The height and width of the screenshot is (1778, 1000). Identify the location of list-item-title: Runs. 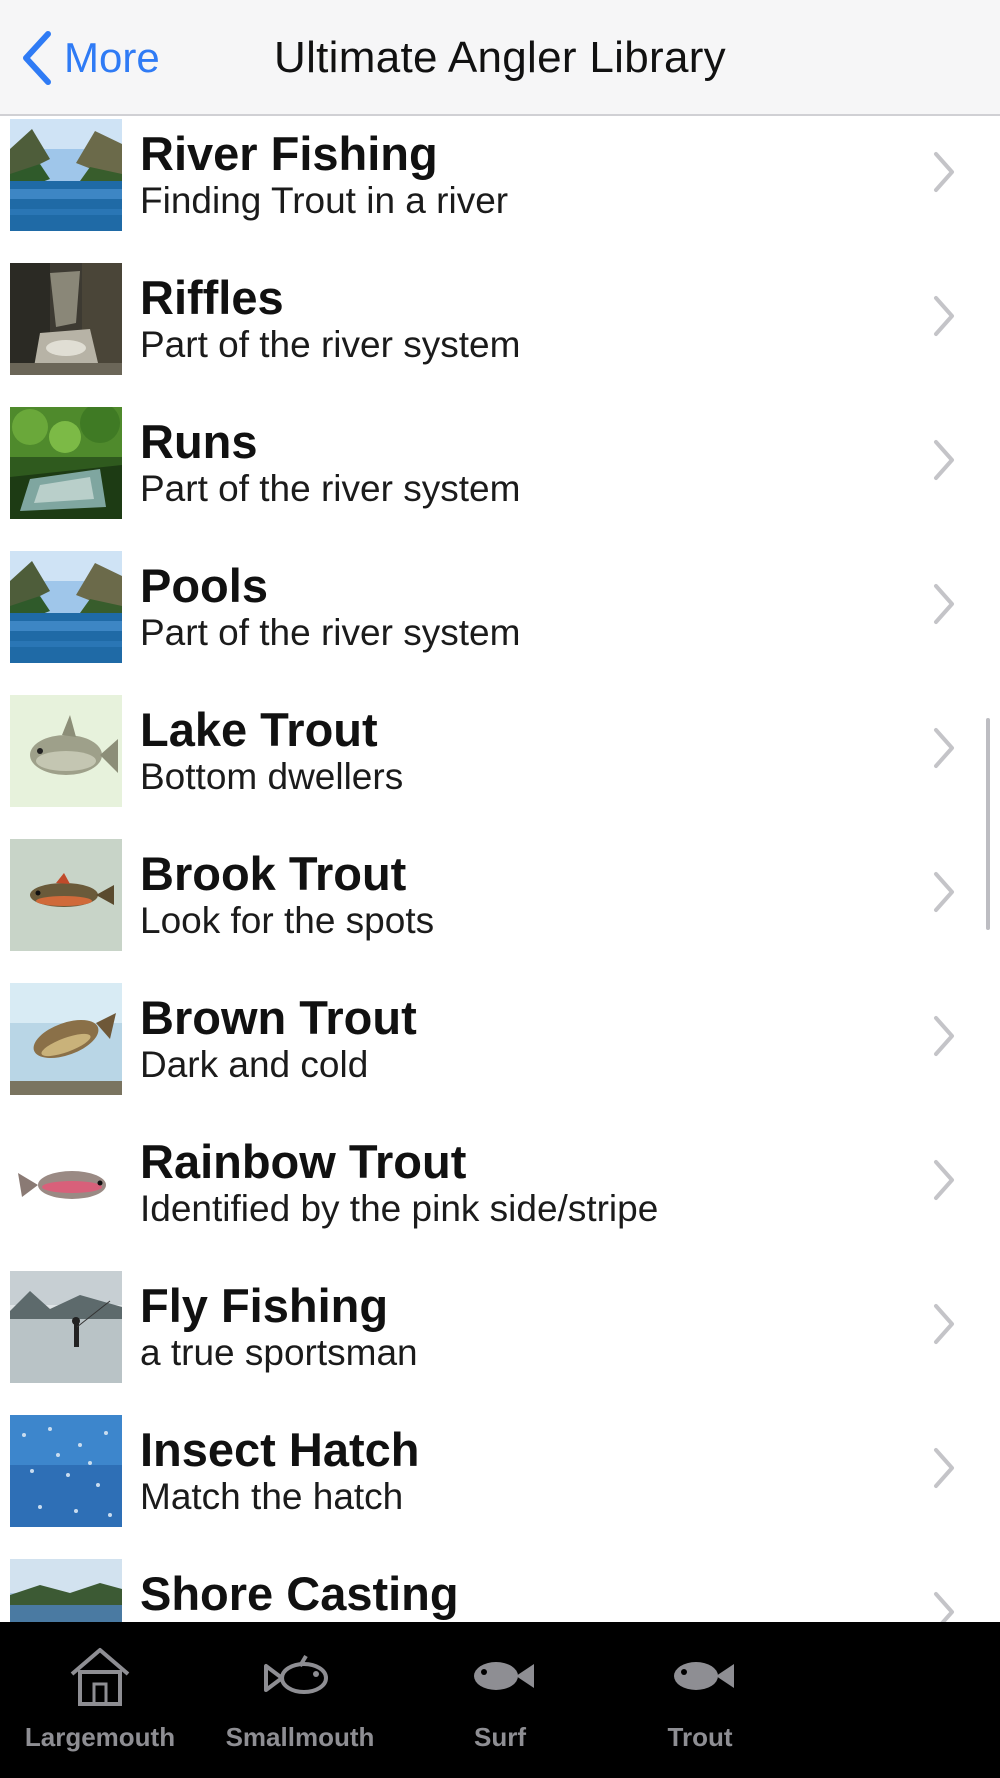
(199, 441).